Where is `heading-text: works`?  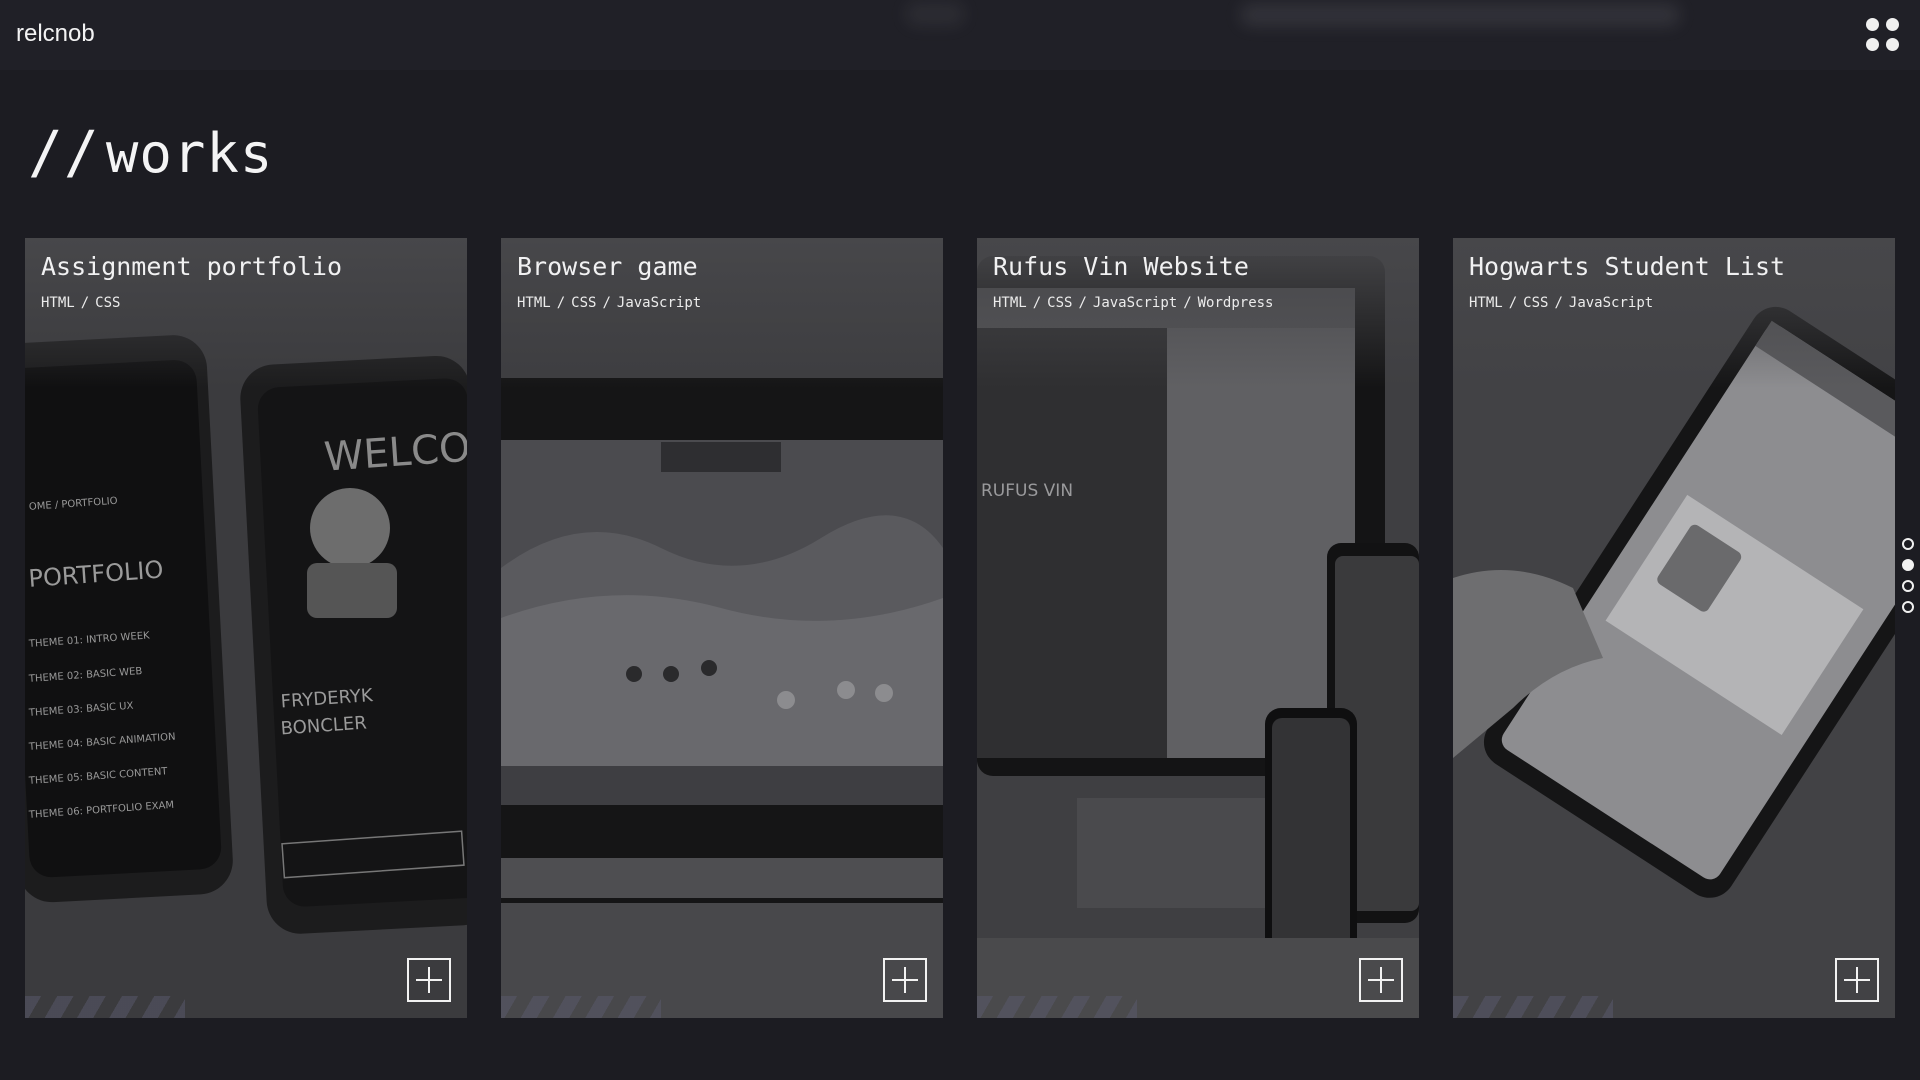 heading-text: works is located at coordinates (189, 153).